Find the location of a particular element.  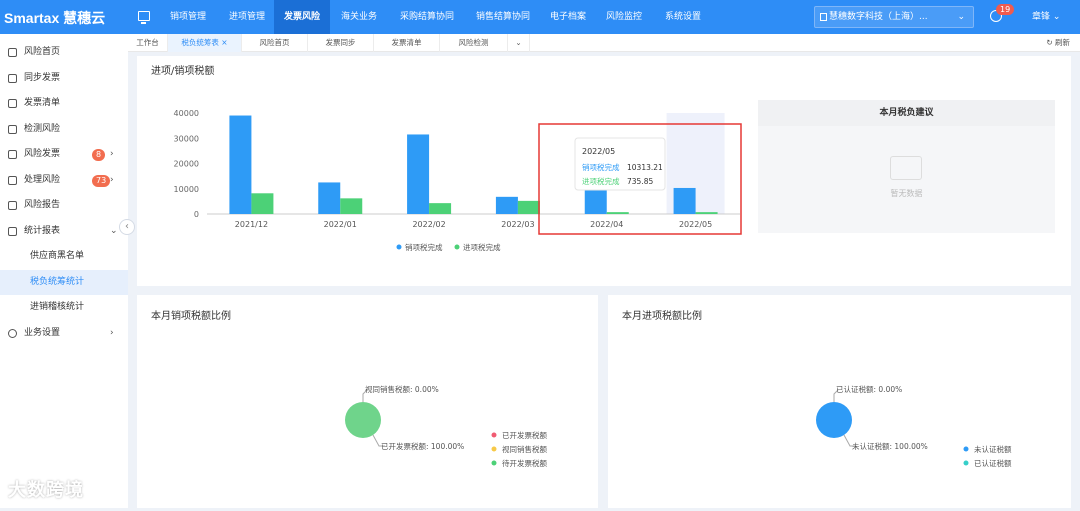

refresh-label: 刷新 is located at coordinates (1062, 42).